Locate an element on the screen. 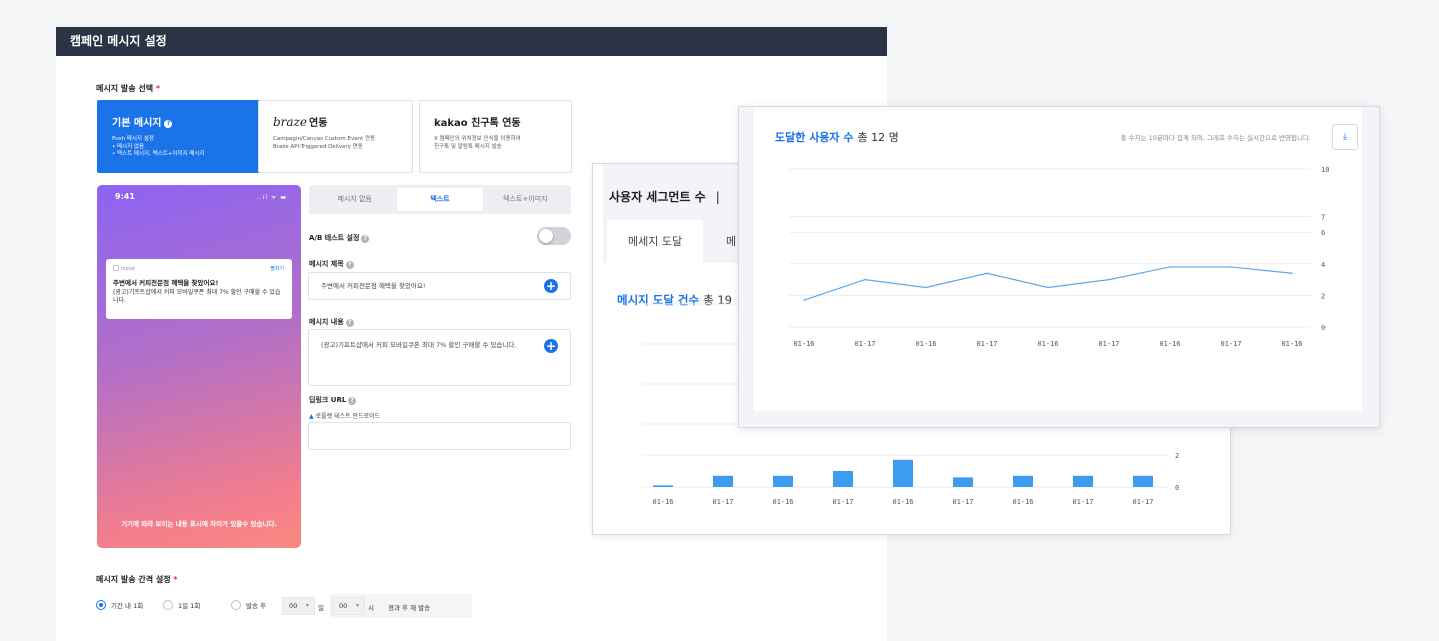  hour-select-value: 00 is located at coordinates (343, 606).